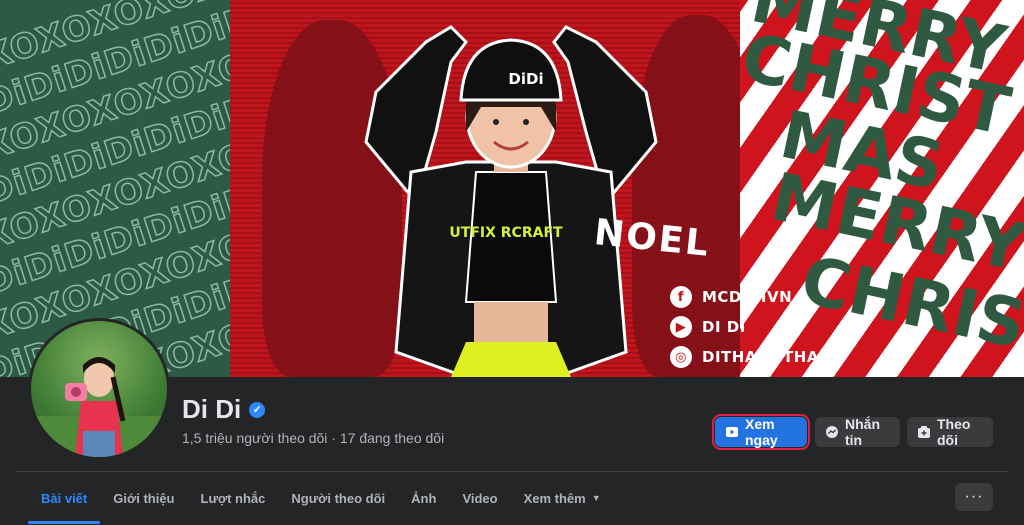 This screenshot has height=525, width=1024. I want to click on tab-about: Giới thiệu, so click(143, 498).